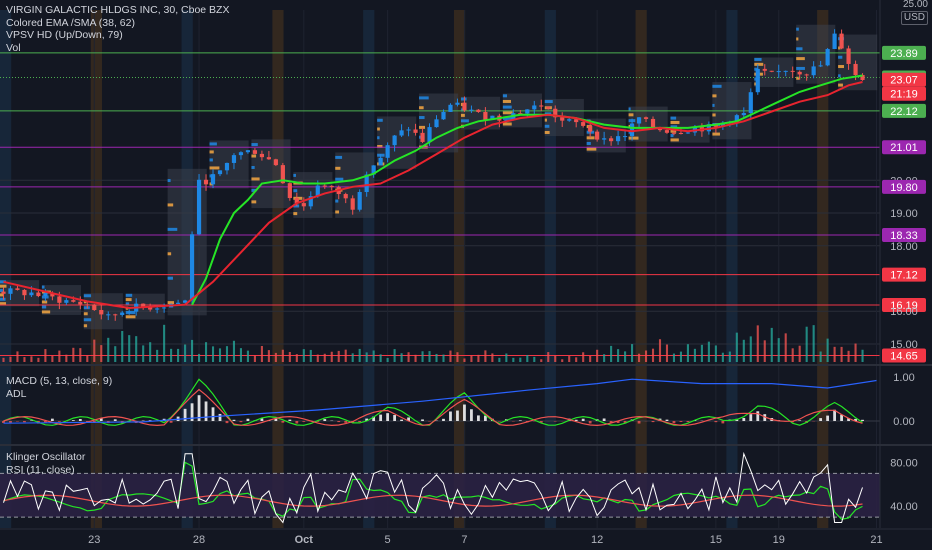 This screenshot has height=550, width=932. What do you see at coordinates (59, 381) in the screenshot?
I see `macd-title: MACD (5, 13, close, 9)` at bounding box center [59, 381].